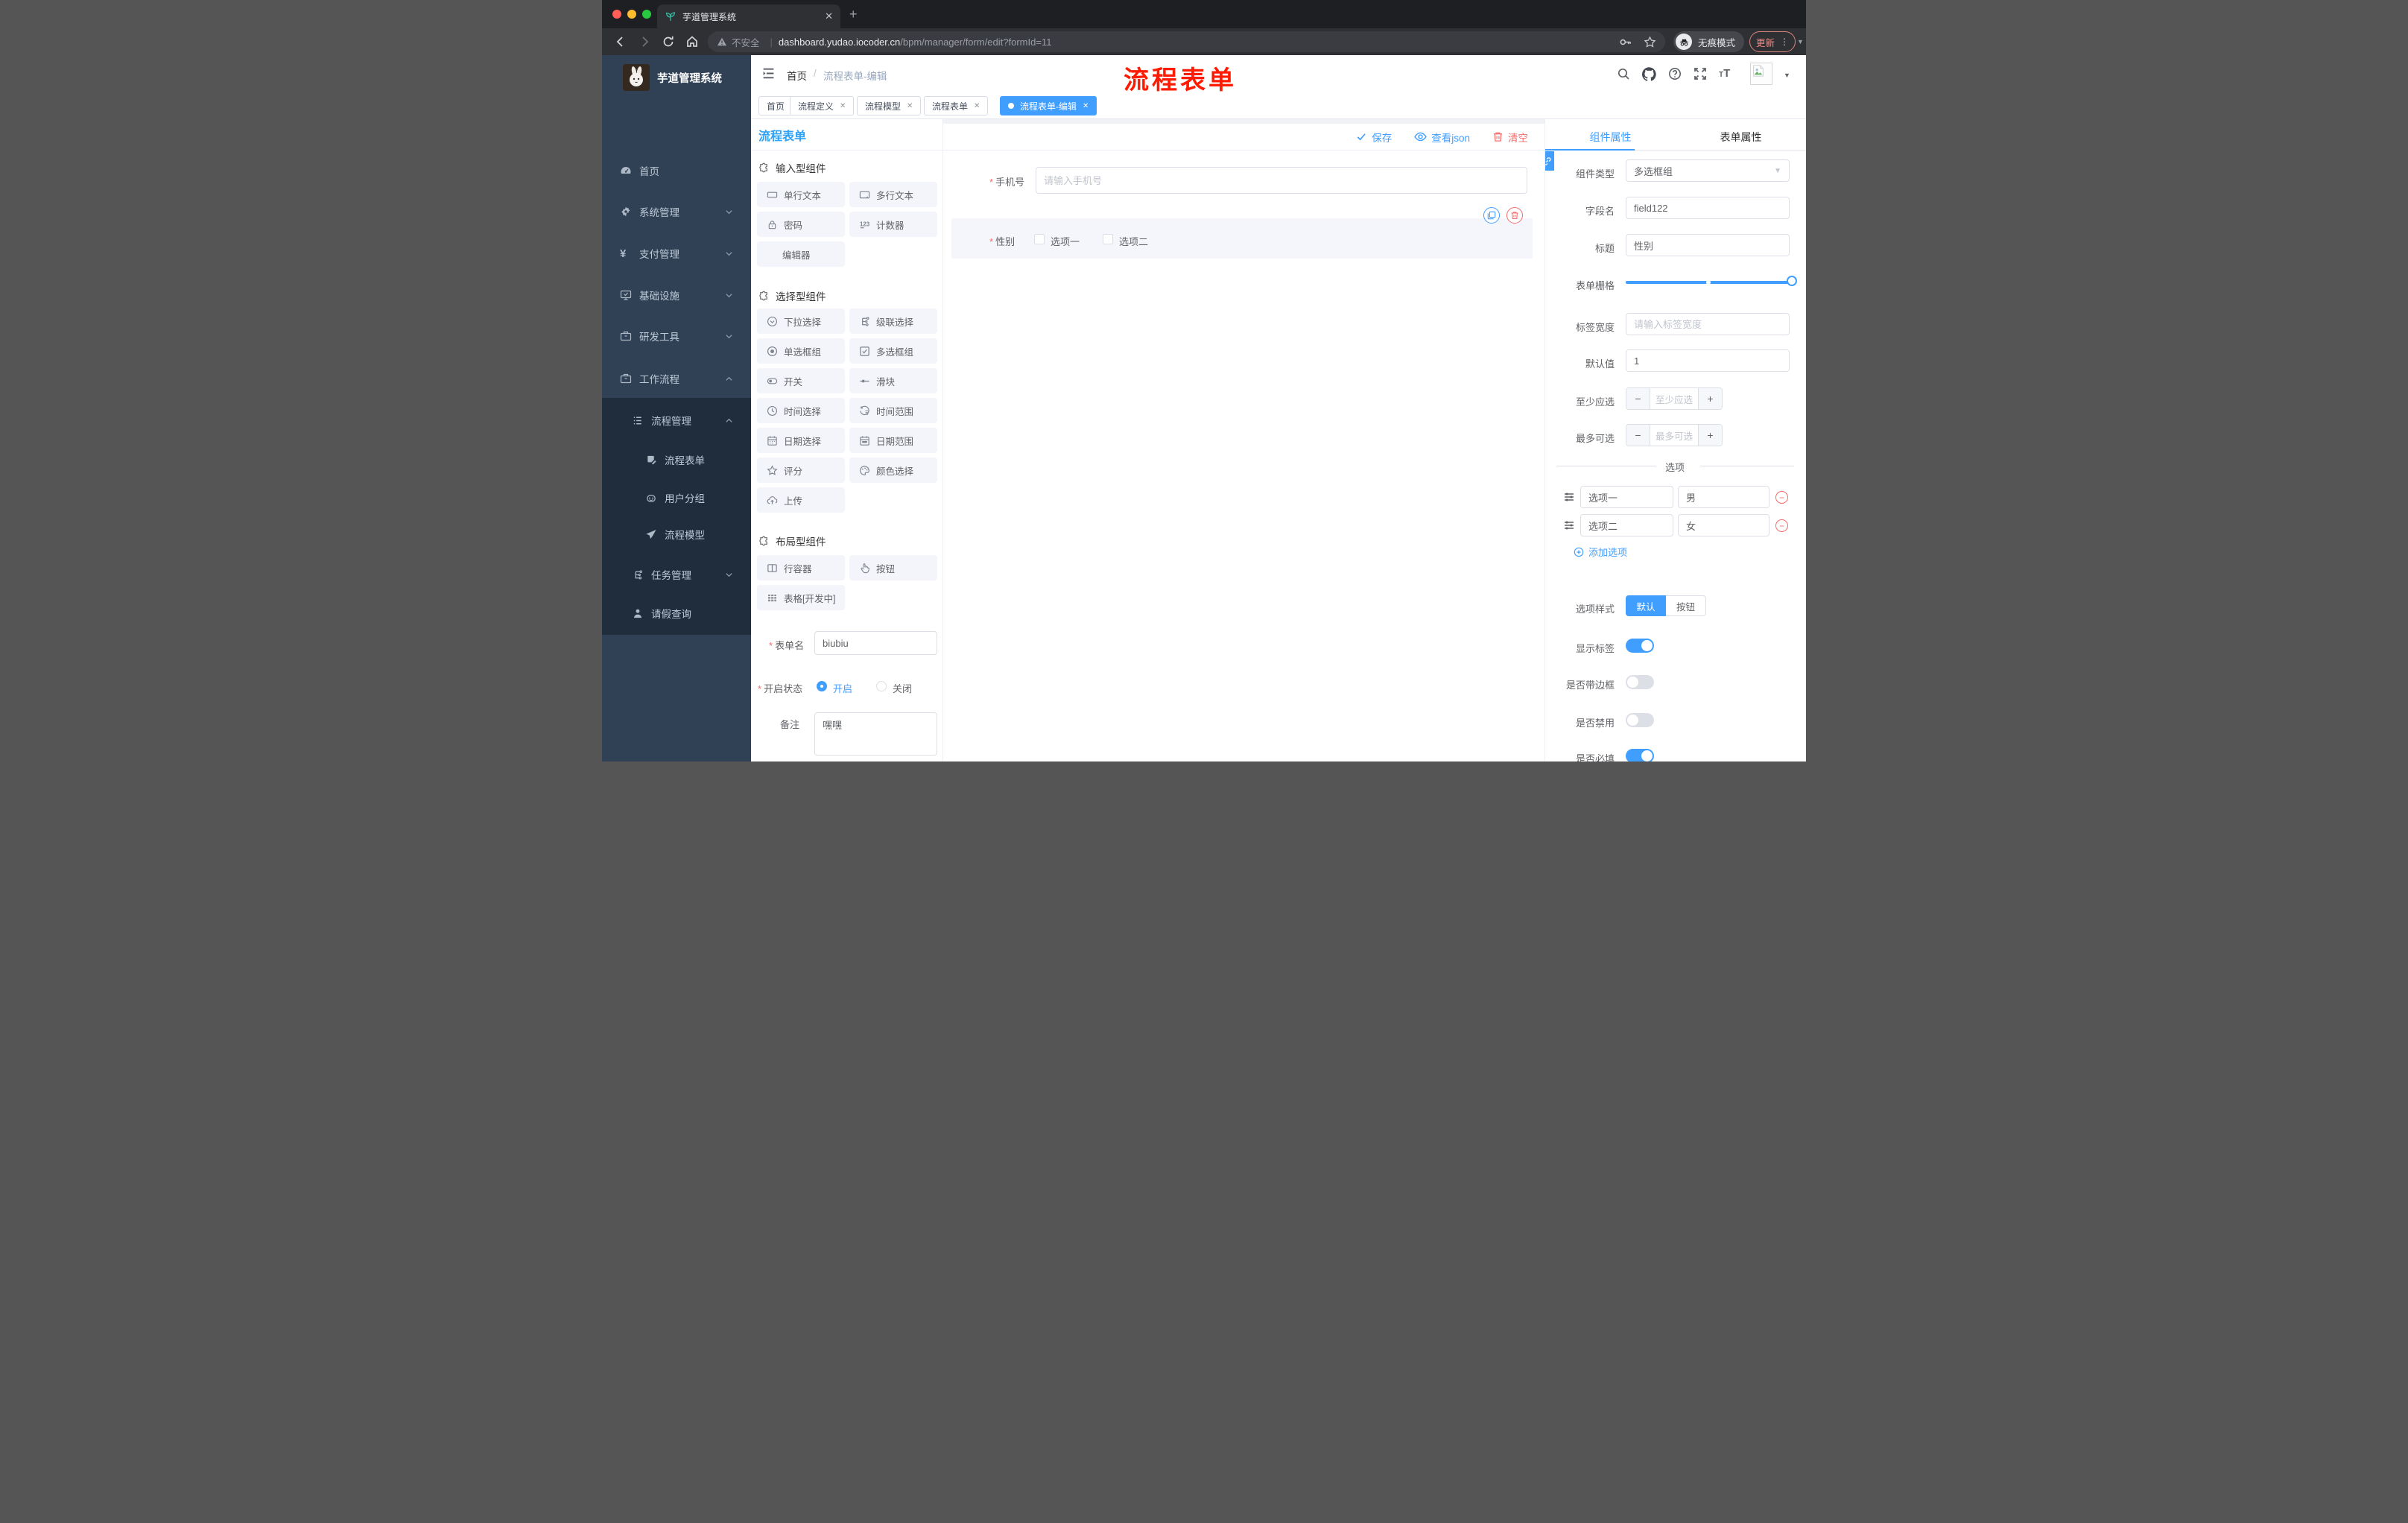 Image resolution: width=2408 pixels, height=1523 pixels. What do you see at coordinates (1800, 41) in the screenshot?
I see `profile-caret-icon: ▼` at bounding box center [1800, 41].